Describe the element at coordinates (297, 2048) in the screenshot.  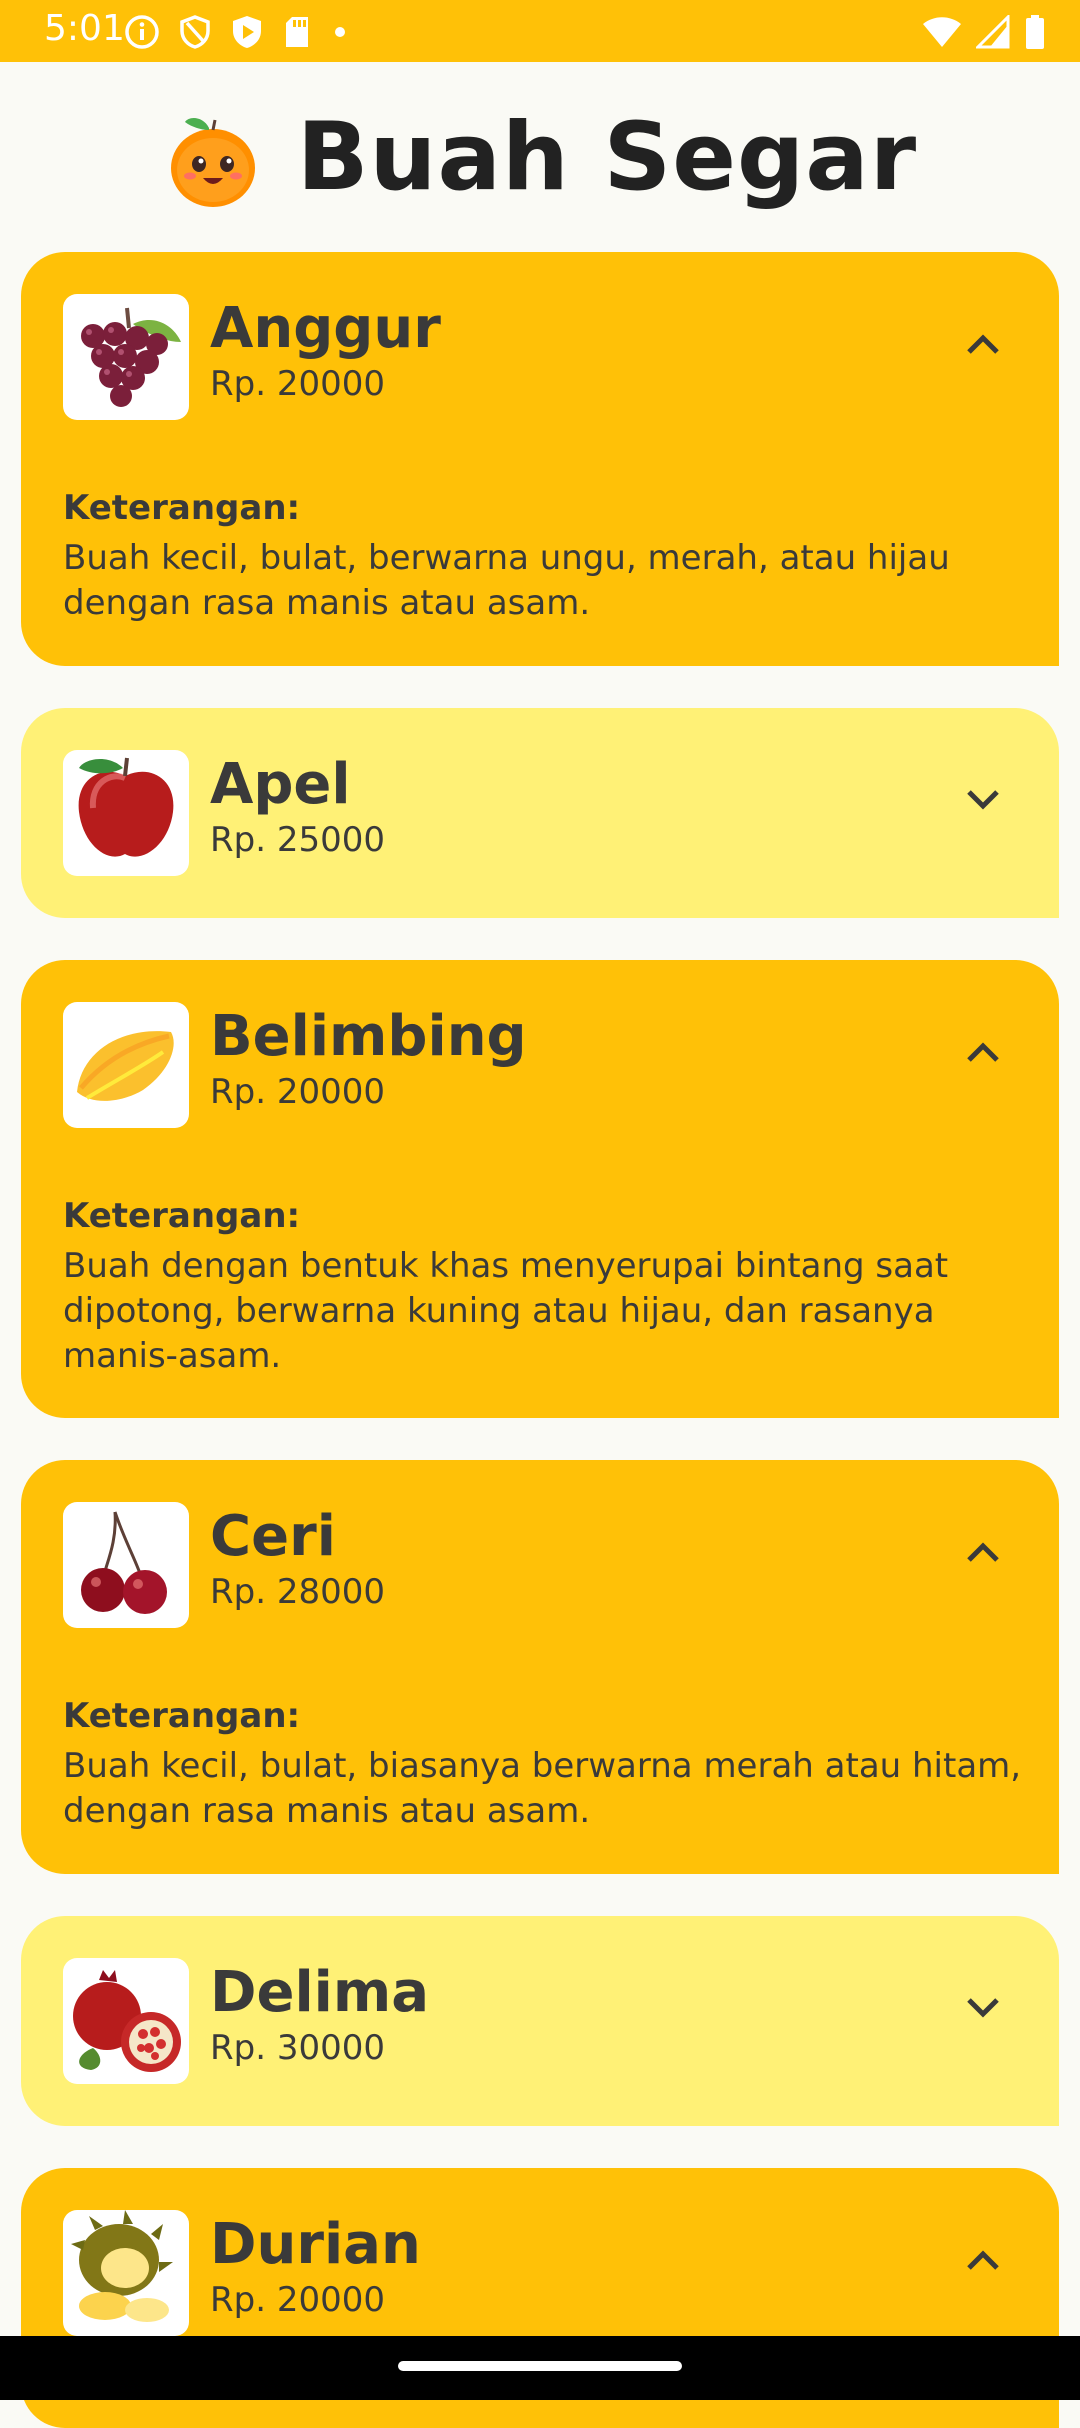
I see `fruit-price: Rp. 30000` at that location.